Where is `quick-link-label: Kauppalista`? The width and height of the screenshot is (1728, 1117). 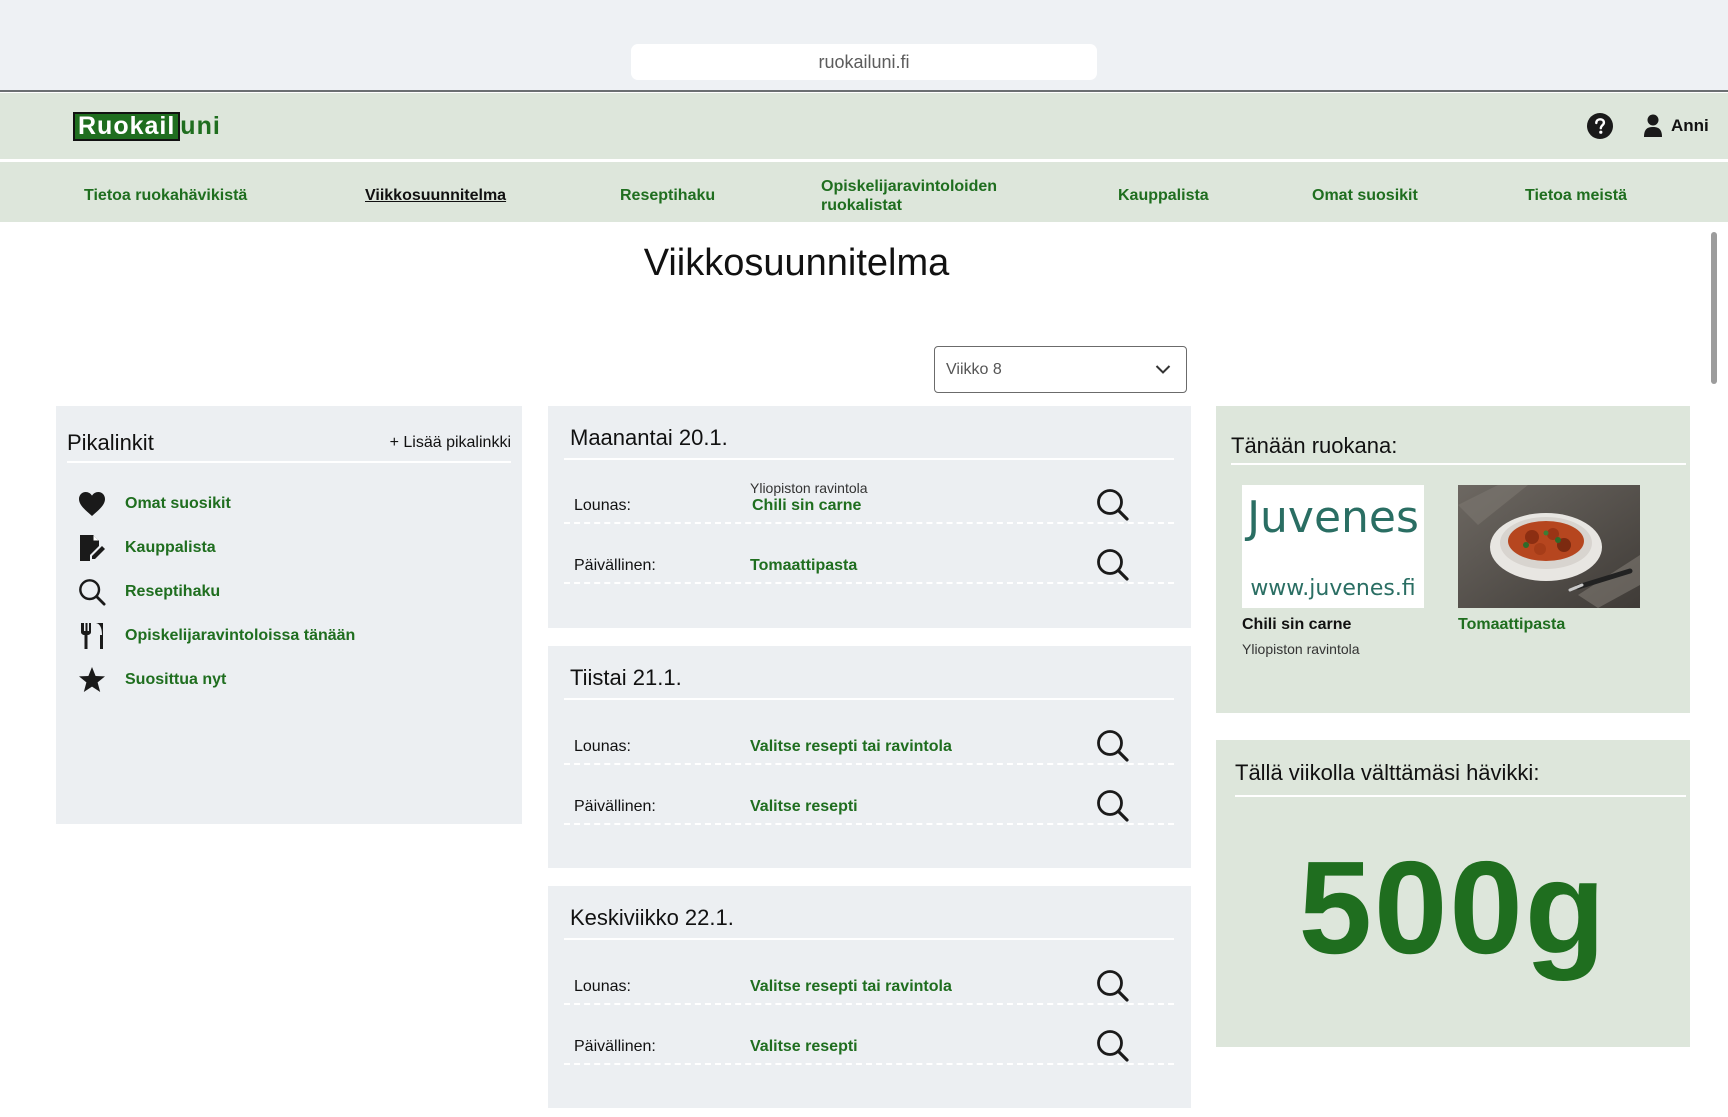
quick-link-label: Kauppalista is located at coordinates (170, 547).